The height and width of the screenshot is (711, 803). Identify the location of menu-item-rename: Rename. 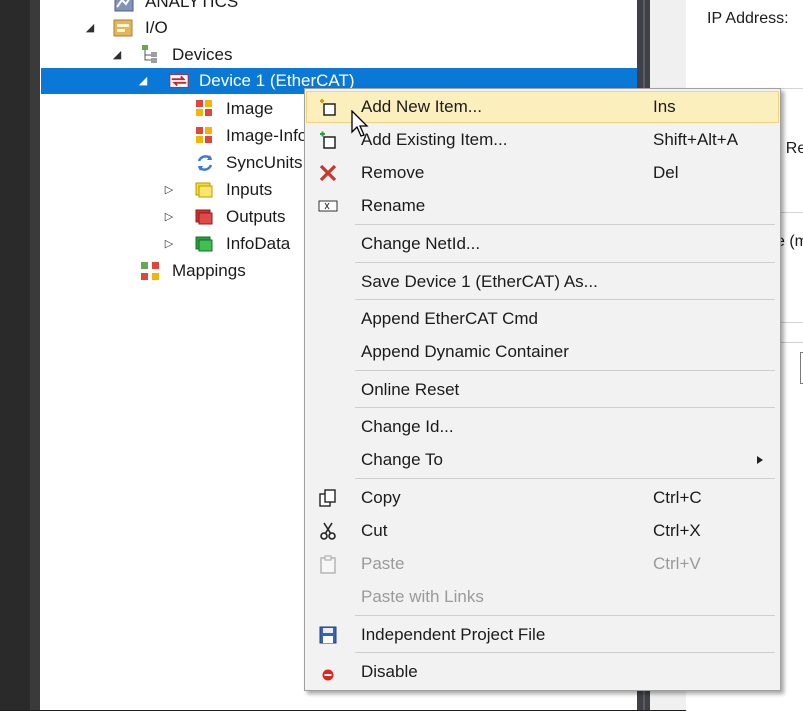
(542, 206).